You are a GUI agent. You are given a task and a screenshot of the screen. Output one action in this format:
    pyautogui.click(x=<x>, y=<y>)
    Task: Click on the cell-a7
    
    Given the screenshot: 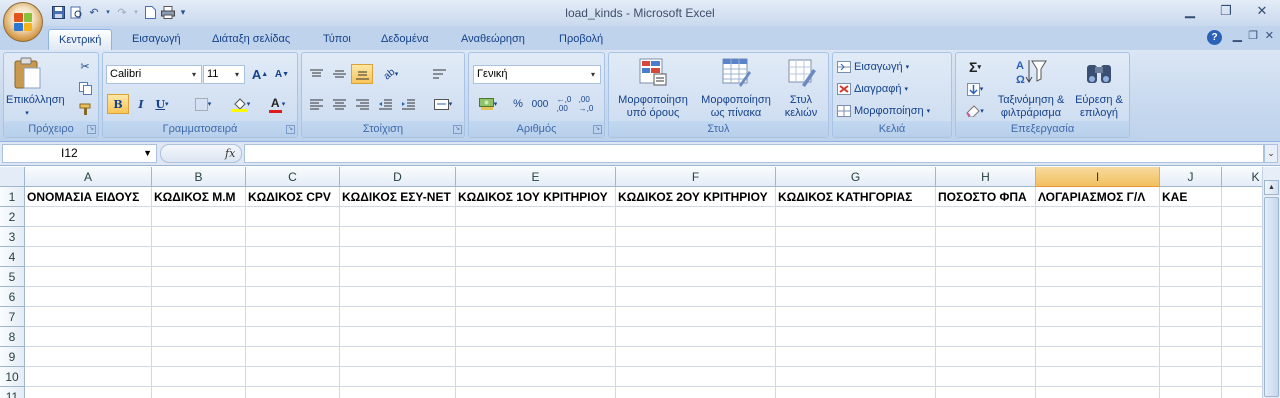 What is the action you would take?
    pyautogui.click(x=88, y=317)
    